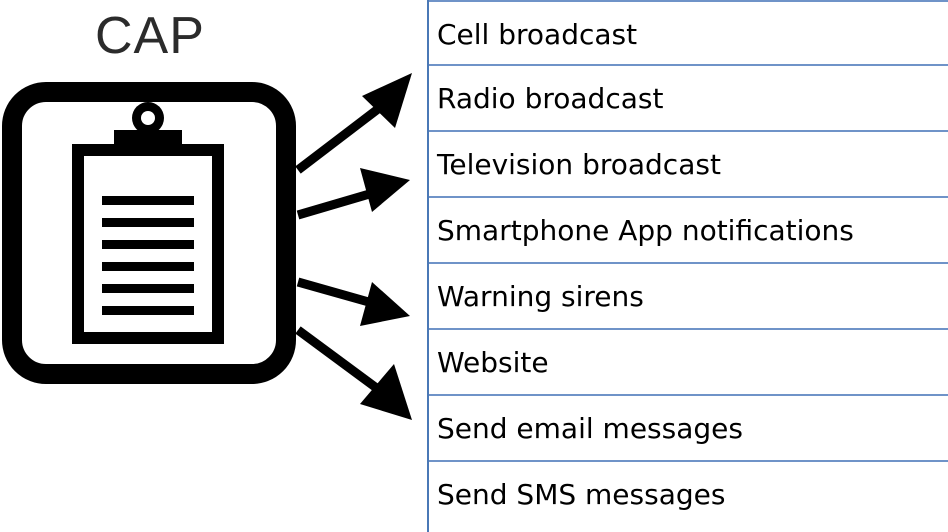 This screenshot has width=948, height=532. Describe the element at coordinates (688, 99) in the screenshot. I see `channel-radio-broadcast: Radio broadcast` at that location.